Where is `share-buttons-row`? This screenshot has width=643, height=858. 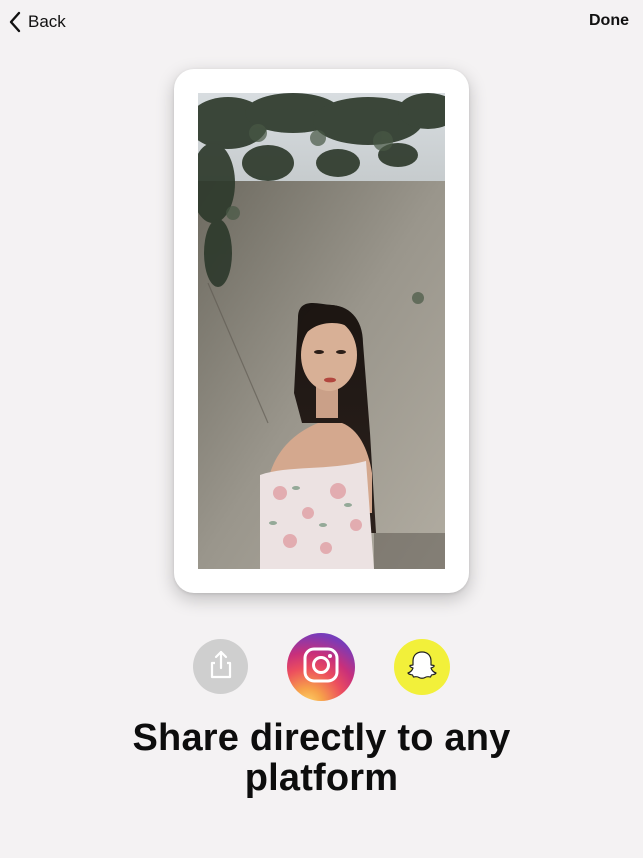
share-buttons-row is located at coordinates (321, 667).